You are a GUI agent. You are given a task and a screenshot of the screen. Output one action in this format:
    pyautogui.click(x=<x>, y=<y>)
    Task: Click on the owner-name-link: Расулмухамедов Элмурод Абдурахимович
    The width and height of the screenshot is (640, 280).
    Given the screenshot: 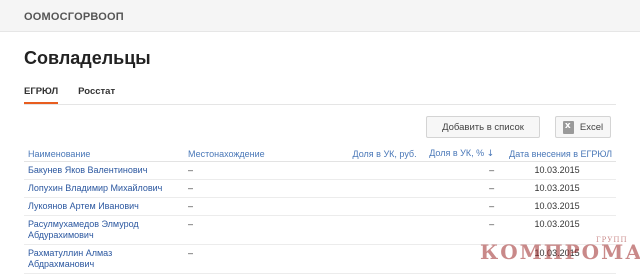 What is the action you would take?
    pyautogui.click(x=104, y=230)
    